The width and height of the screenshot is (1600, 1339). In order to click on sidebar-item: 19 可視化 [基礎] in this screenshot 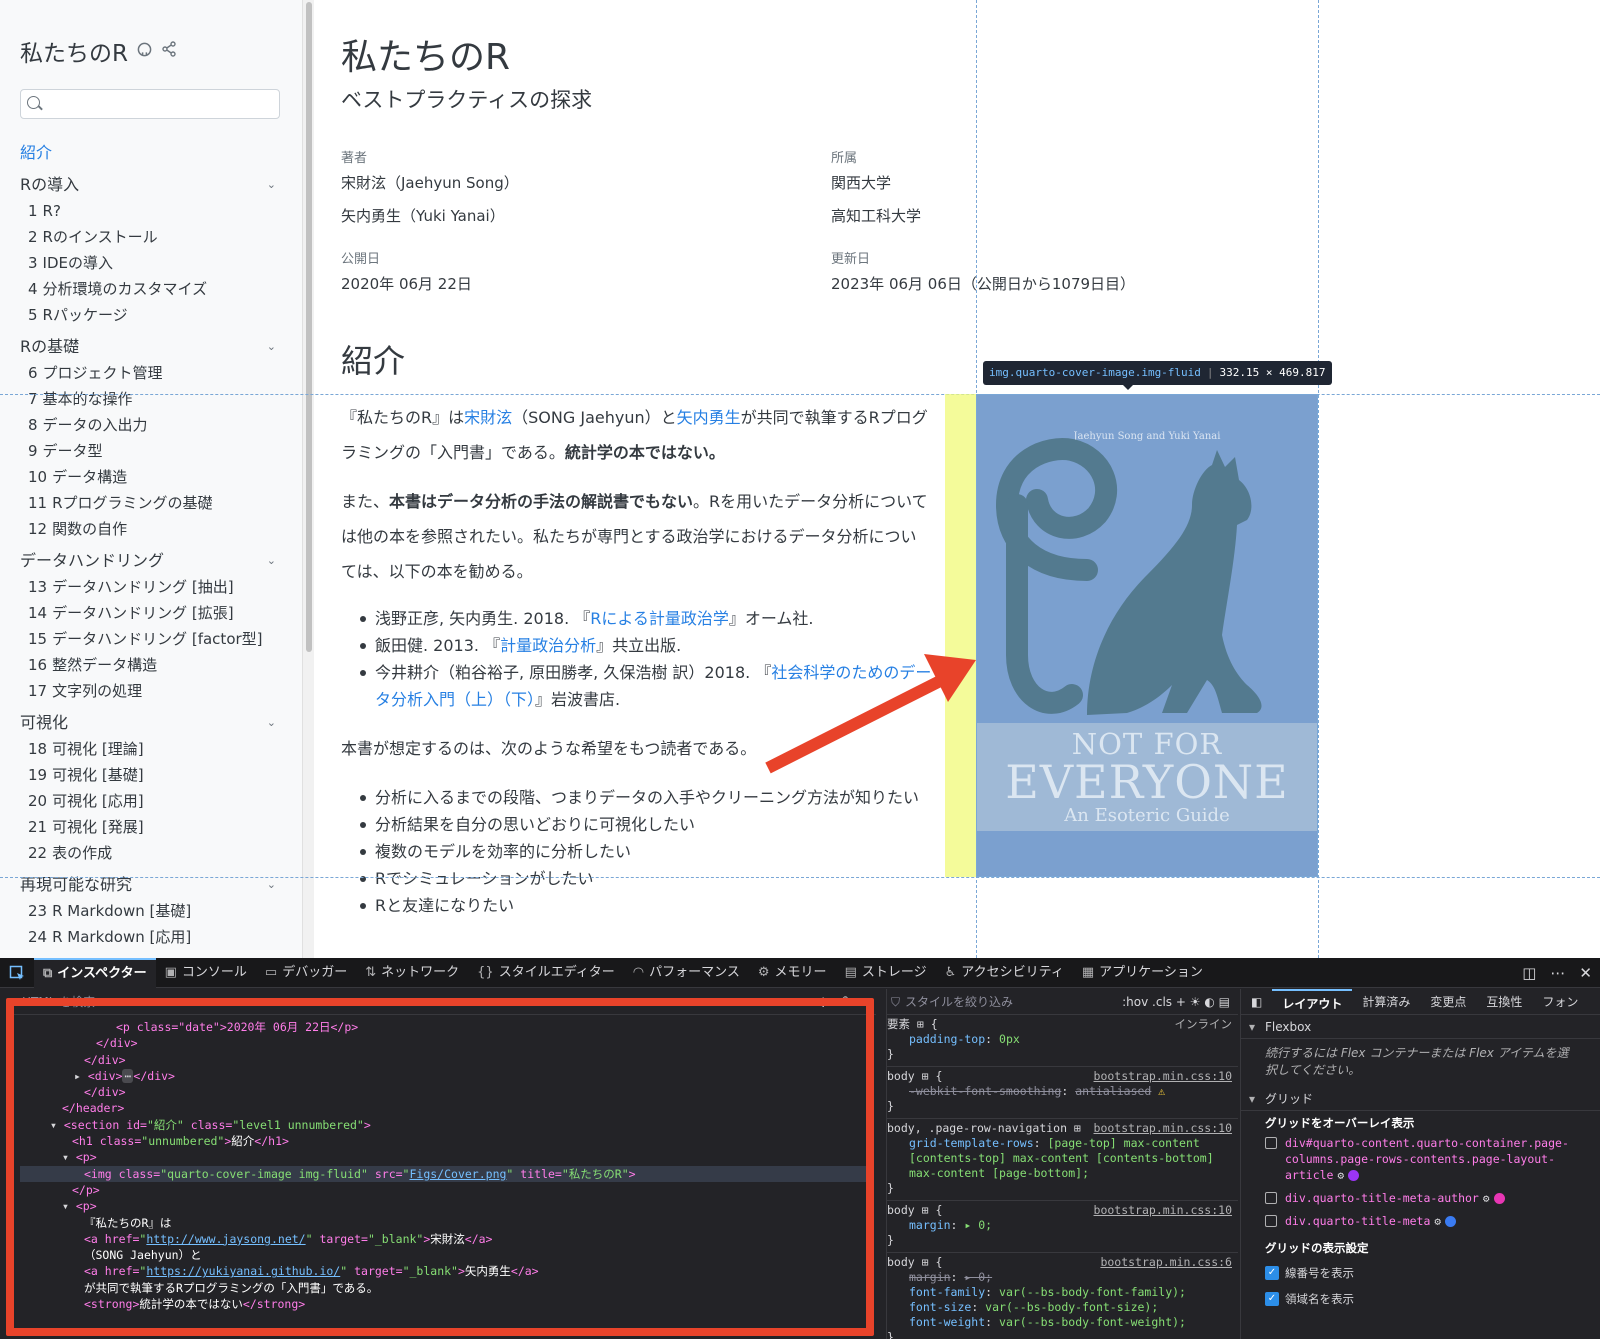, I will do `click(151, 775)`.